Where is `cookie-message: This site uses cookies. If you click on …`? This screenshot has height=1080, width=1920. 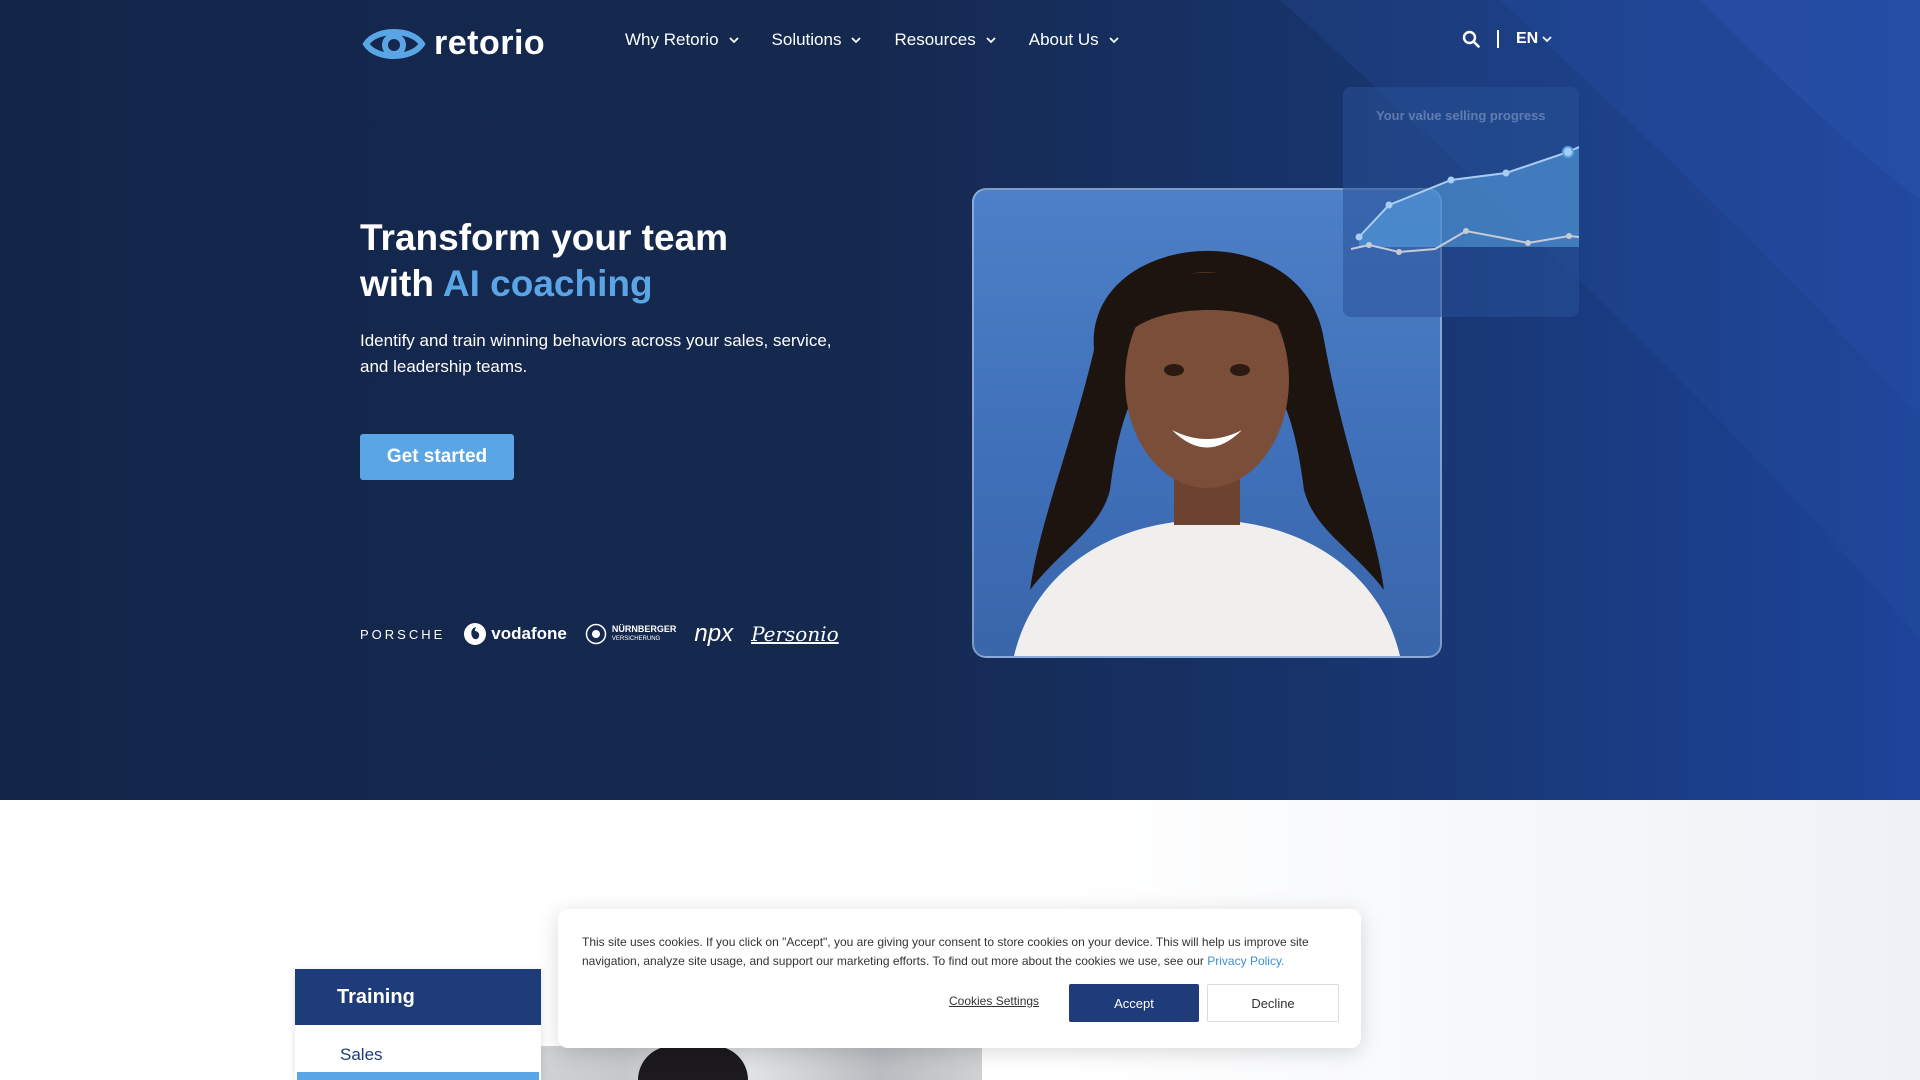
cookie-message: This site uses cookies. If you click on … is located at coordinates (962, 952).